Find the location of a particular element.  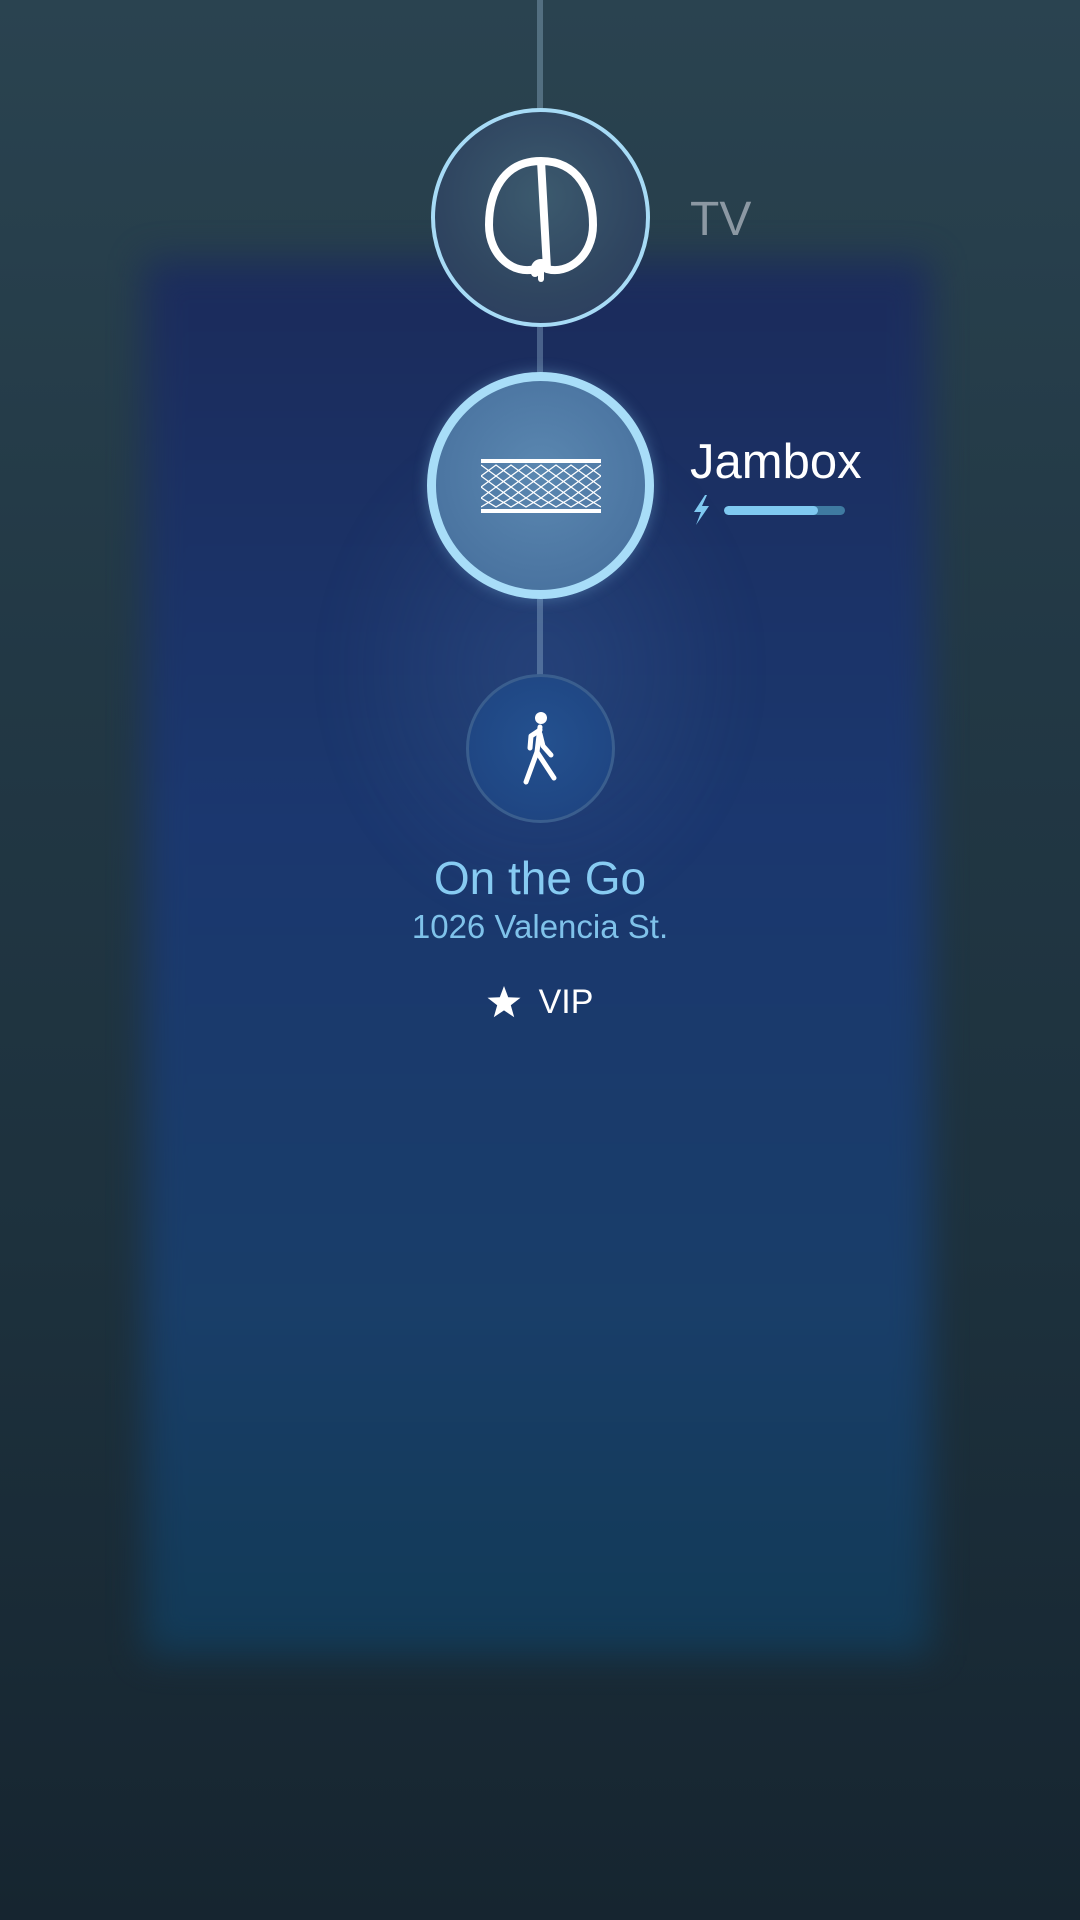

location-title: On the Go is located at coordinates (540, 878).